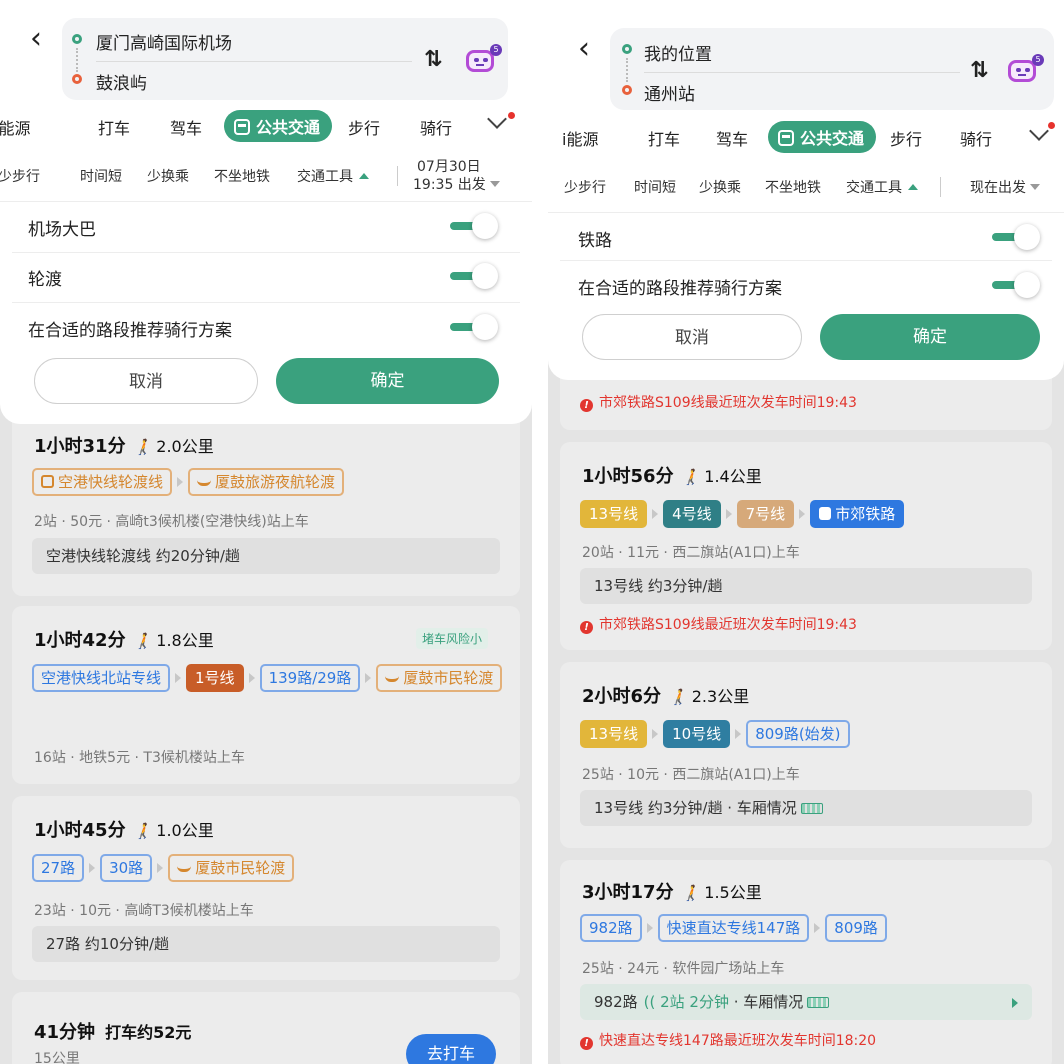 The image size is (1064, 1064). I want to click on route-lines: 空港快线轮渡线 厦鼓旅游夜航轮渡, so click(271, 482).